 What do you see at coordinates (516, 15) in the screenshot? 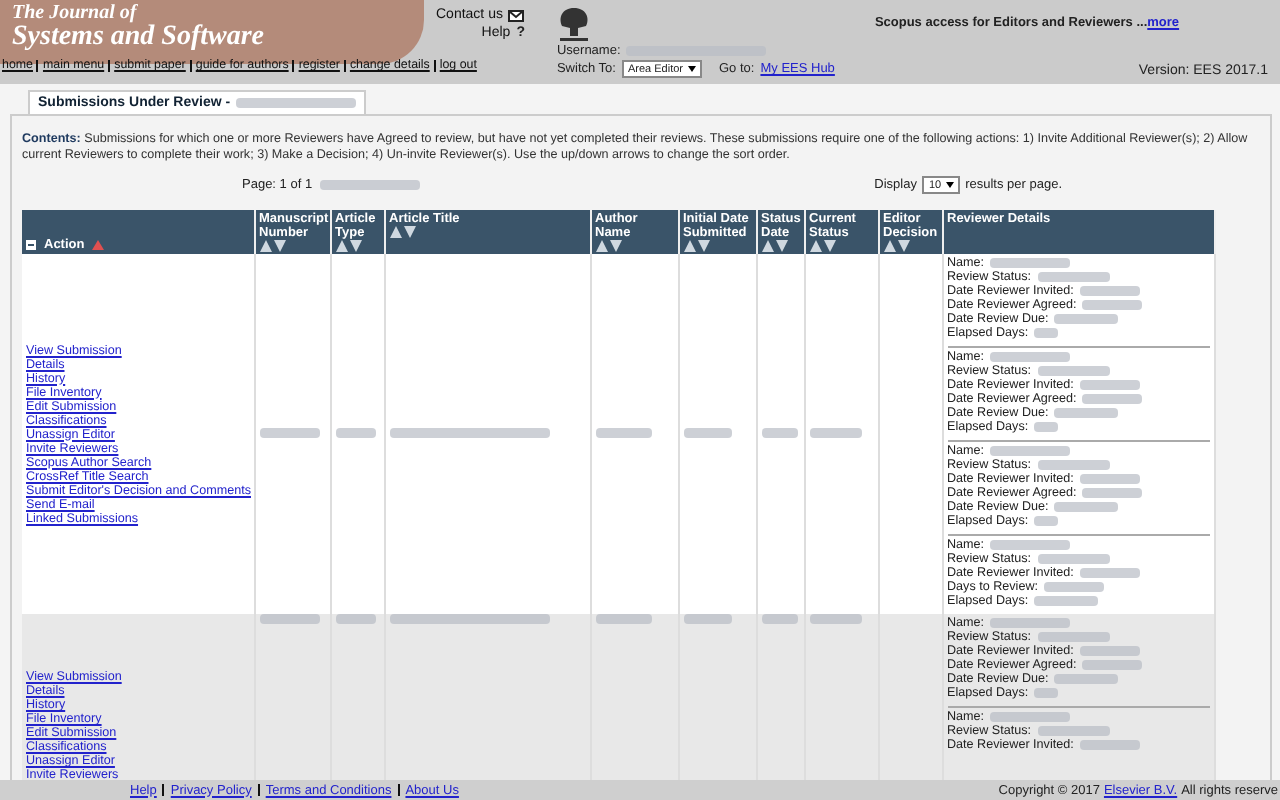
I see `envelope-icon` at bounding box center [516, 15].